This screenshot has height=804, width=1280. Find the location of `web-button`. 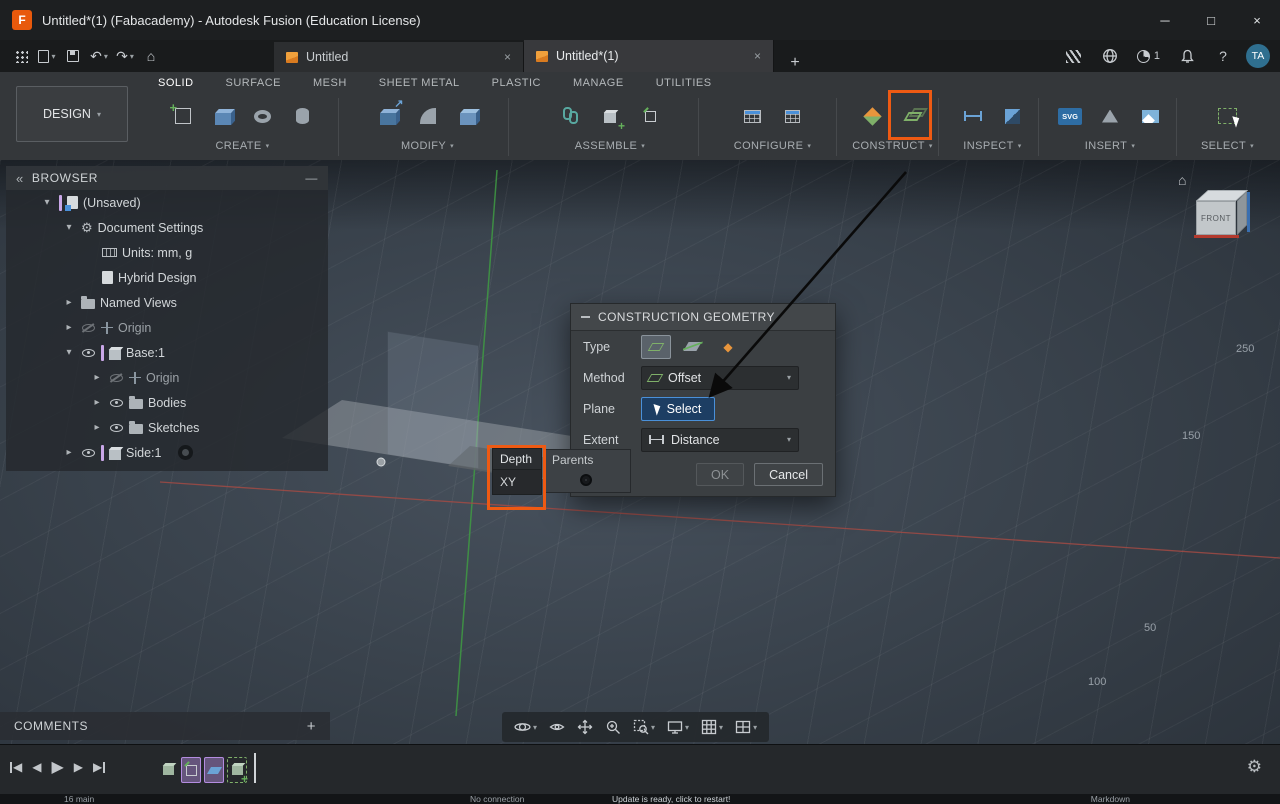

web-button is located at coordinates (1110, 56).